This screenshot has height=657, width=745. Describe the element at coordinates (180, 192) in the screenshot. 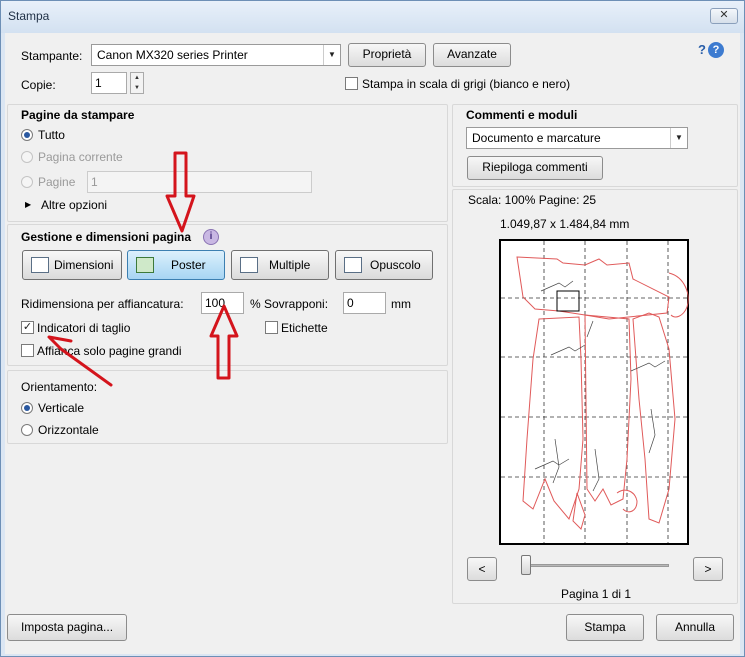

I see `red-arrow-down` at that location.